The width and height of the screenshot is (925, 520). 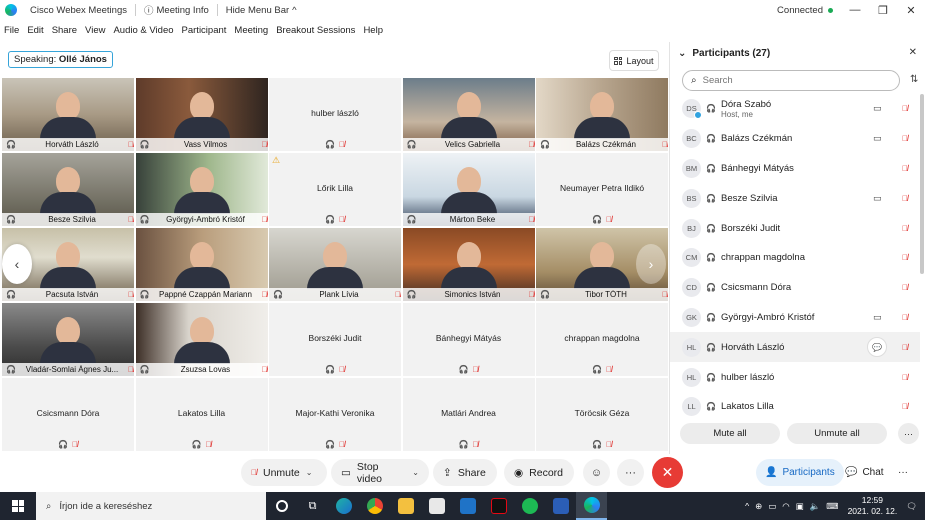 I want to click on video-tile: 🎧 Márton Beke 🎙̸, so click(x=468, y=189).